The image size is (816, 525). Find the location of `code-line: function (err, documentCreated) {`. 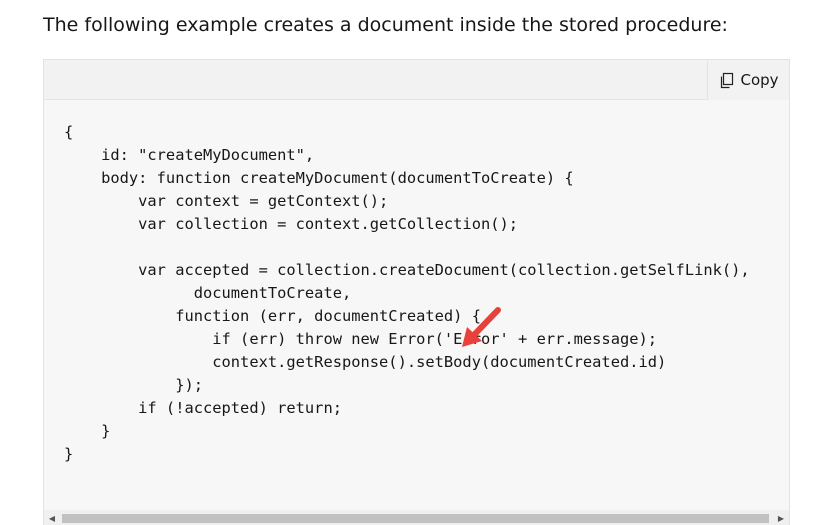

code-line: function (err, documentCreated) { is located at coordinates (272, 316).